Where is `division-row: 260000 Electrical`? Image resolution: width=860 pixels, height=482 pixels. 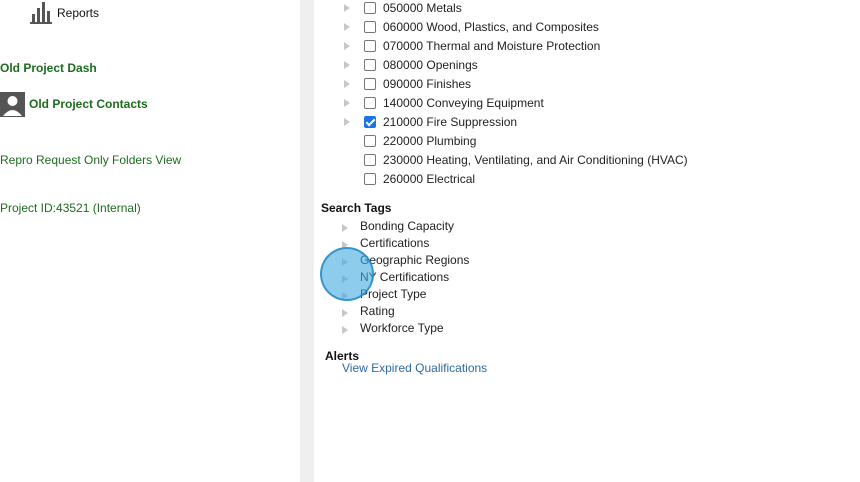 division-row: 260000 Electrical is located at coordinates (574, 179).